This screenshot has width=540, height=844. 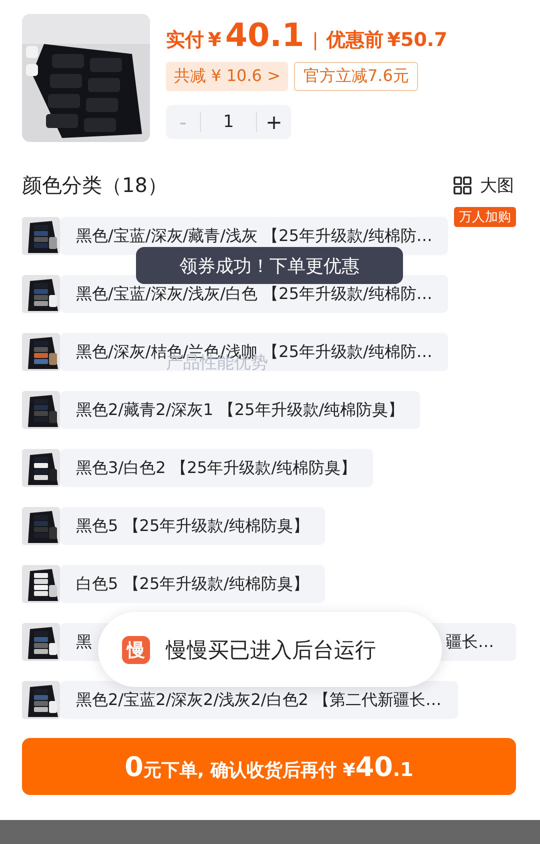 I want to click on popular-badge: 万人加购, so click(x=485, y=217).